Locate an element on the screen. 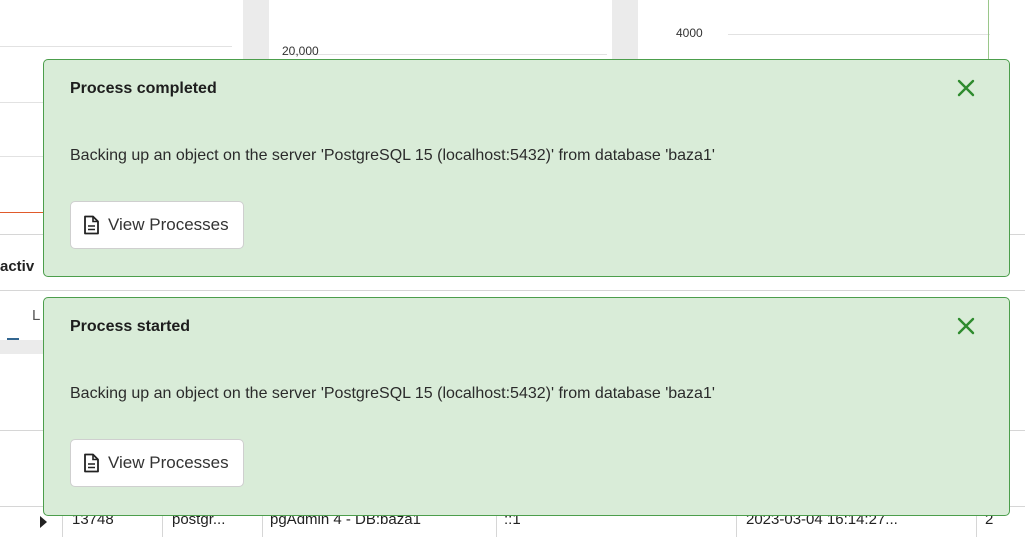  chart-tick-label: 20,000 is located at coordinates (300, 51).